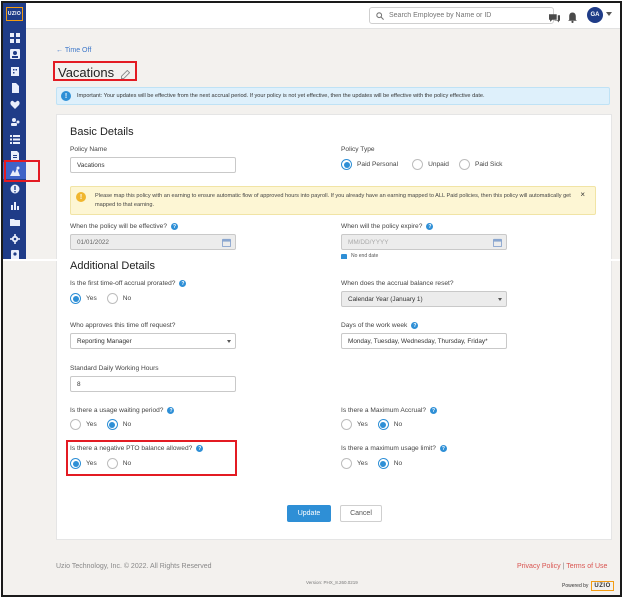 The width and height of the screenshot is (624, 600). What do you see at coordinates (14, 104) in the screenshot?
I see `heart-icon` at bounding box center [14, 104].